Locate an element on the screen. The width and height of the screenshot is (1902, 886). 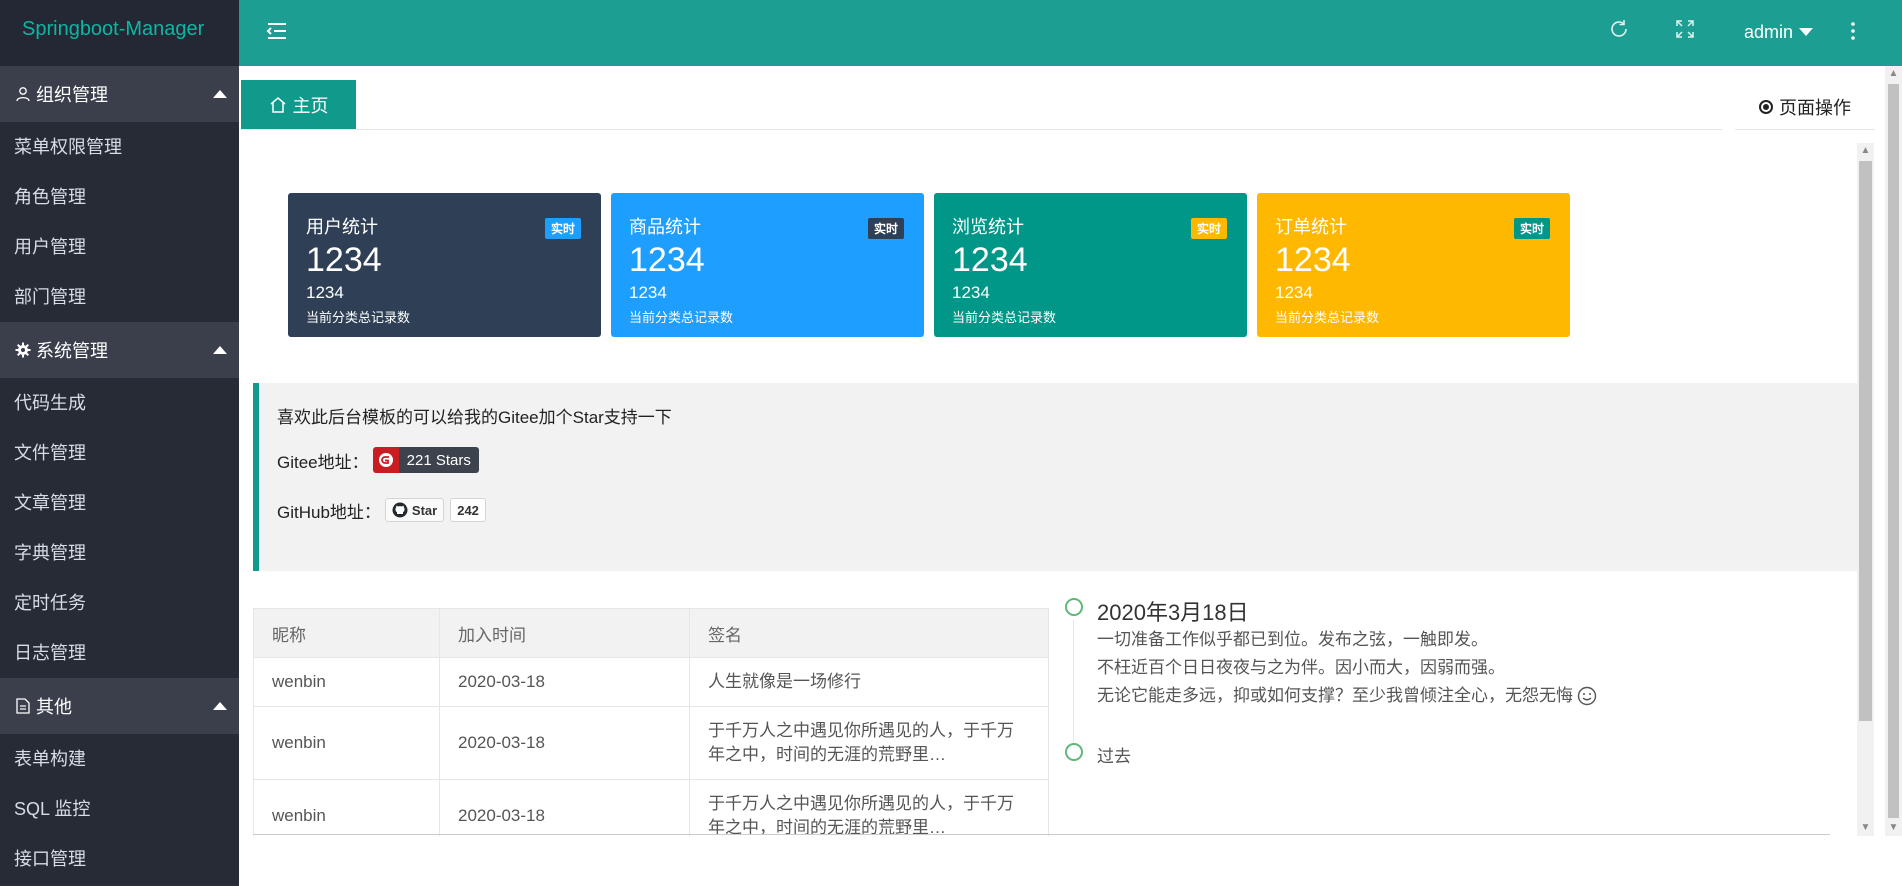
circle-dot-icon is located at coordinates (1766, 106).